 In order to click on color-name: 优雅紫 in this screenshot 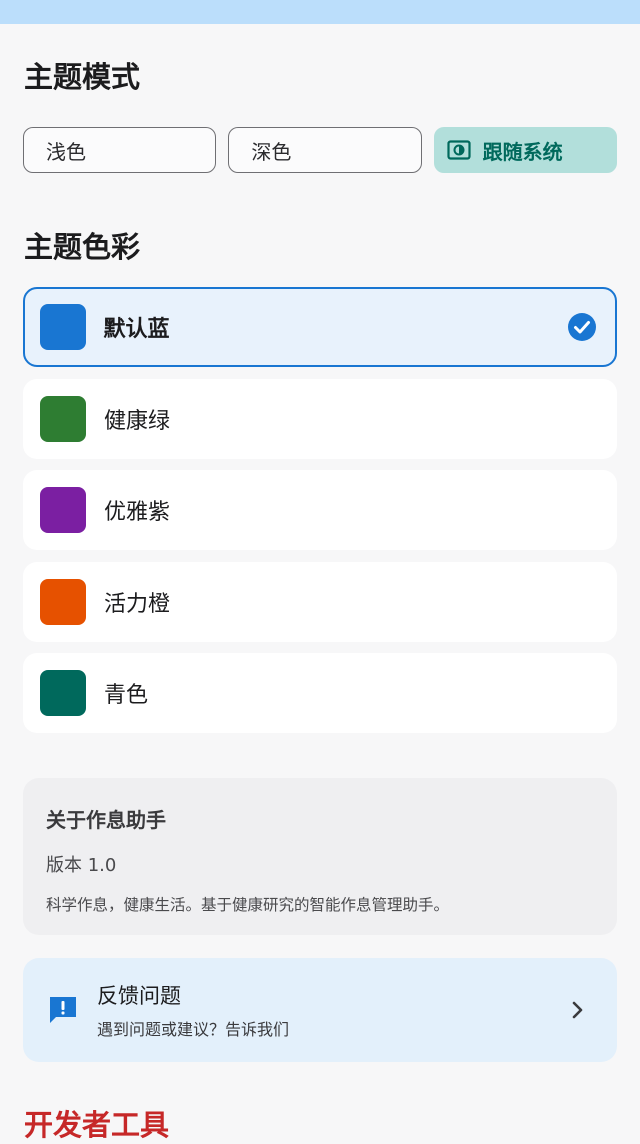, I will do `click(137, 512)`.